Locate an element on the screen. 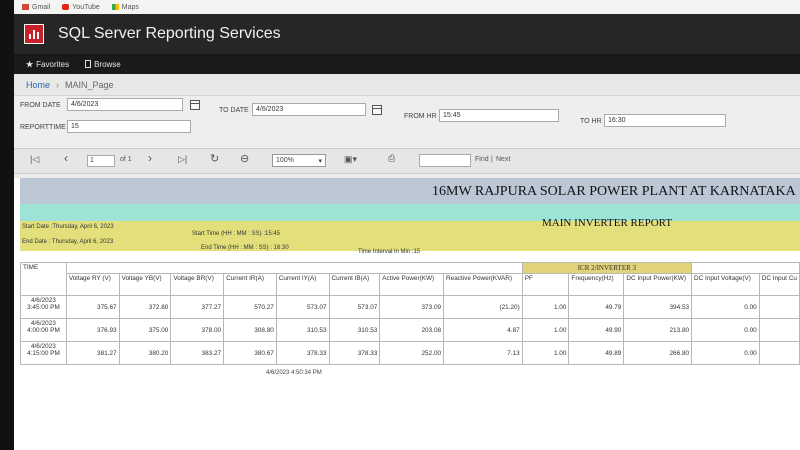 This screenshot has width=800, height=450. table-cell: 573.07 is located at coordinates (354, 307).